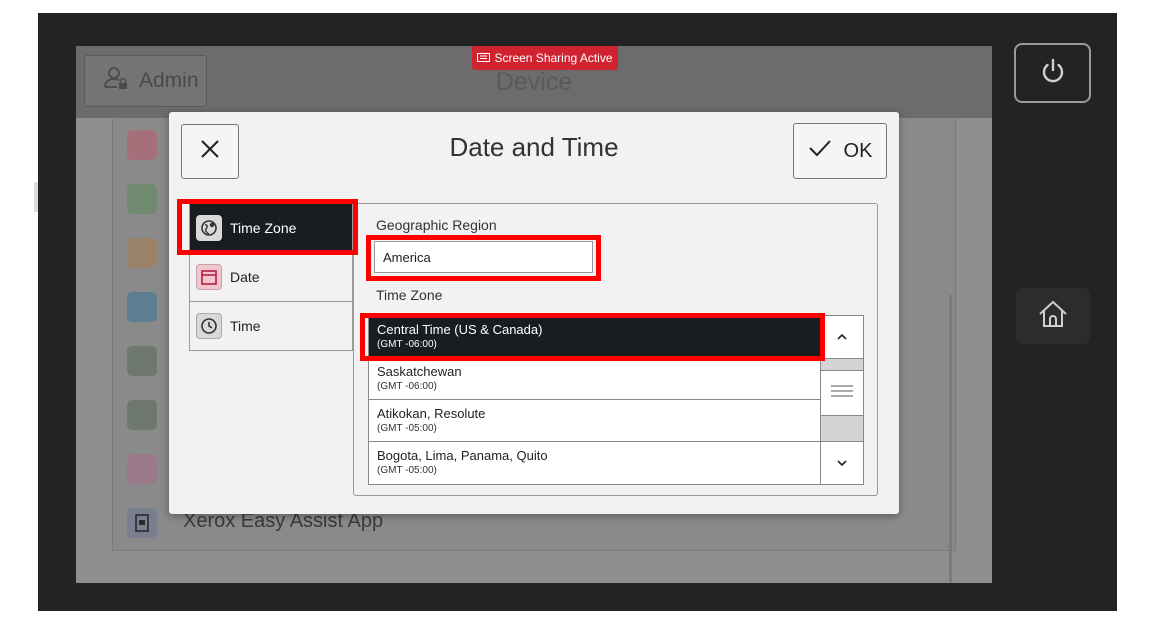 Image resolution: width=1154 pixels, height=627 pixels. Describe the element at coordinates (462, 455) in the screenshot. I see `timezone-name: Bogota, Lima, Panama, Quito` at that location.